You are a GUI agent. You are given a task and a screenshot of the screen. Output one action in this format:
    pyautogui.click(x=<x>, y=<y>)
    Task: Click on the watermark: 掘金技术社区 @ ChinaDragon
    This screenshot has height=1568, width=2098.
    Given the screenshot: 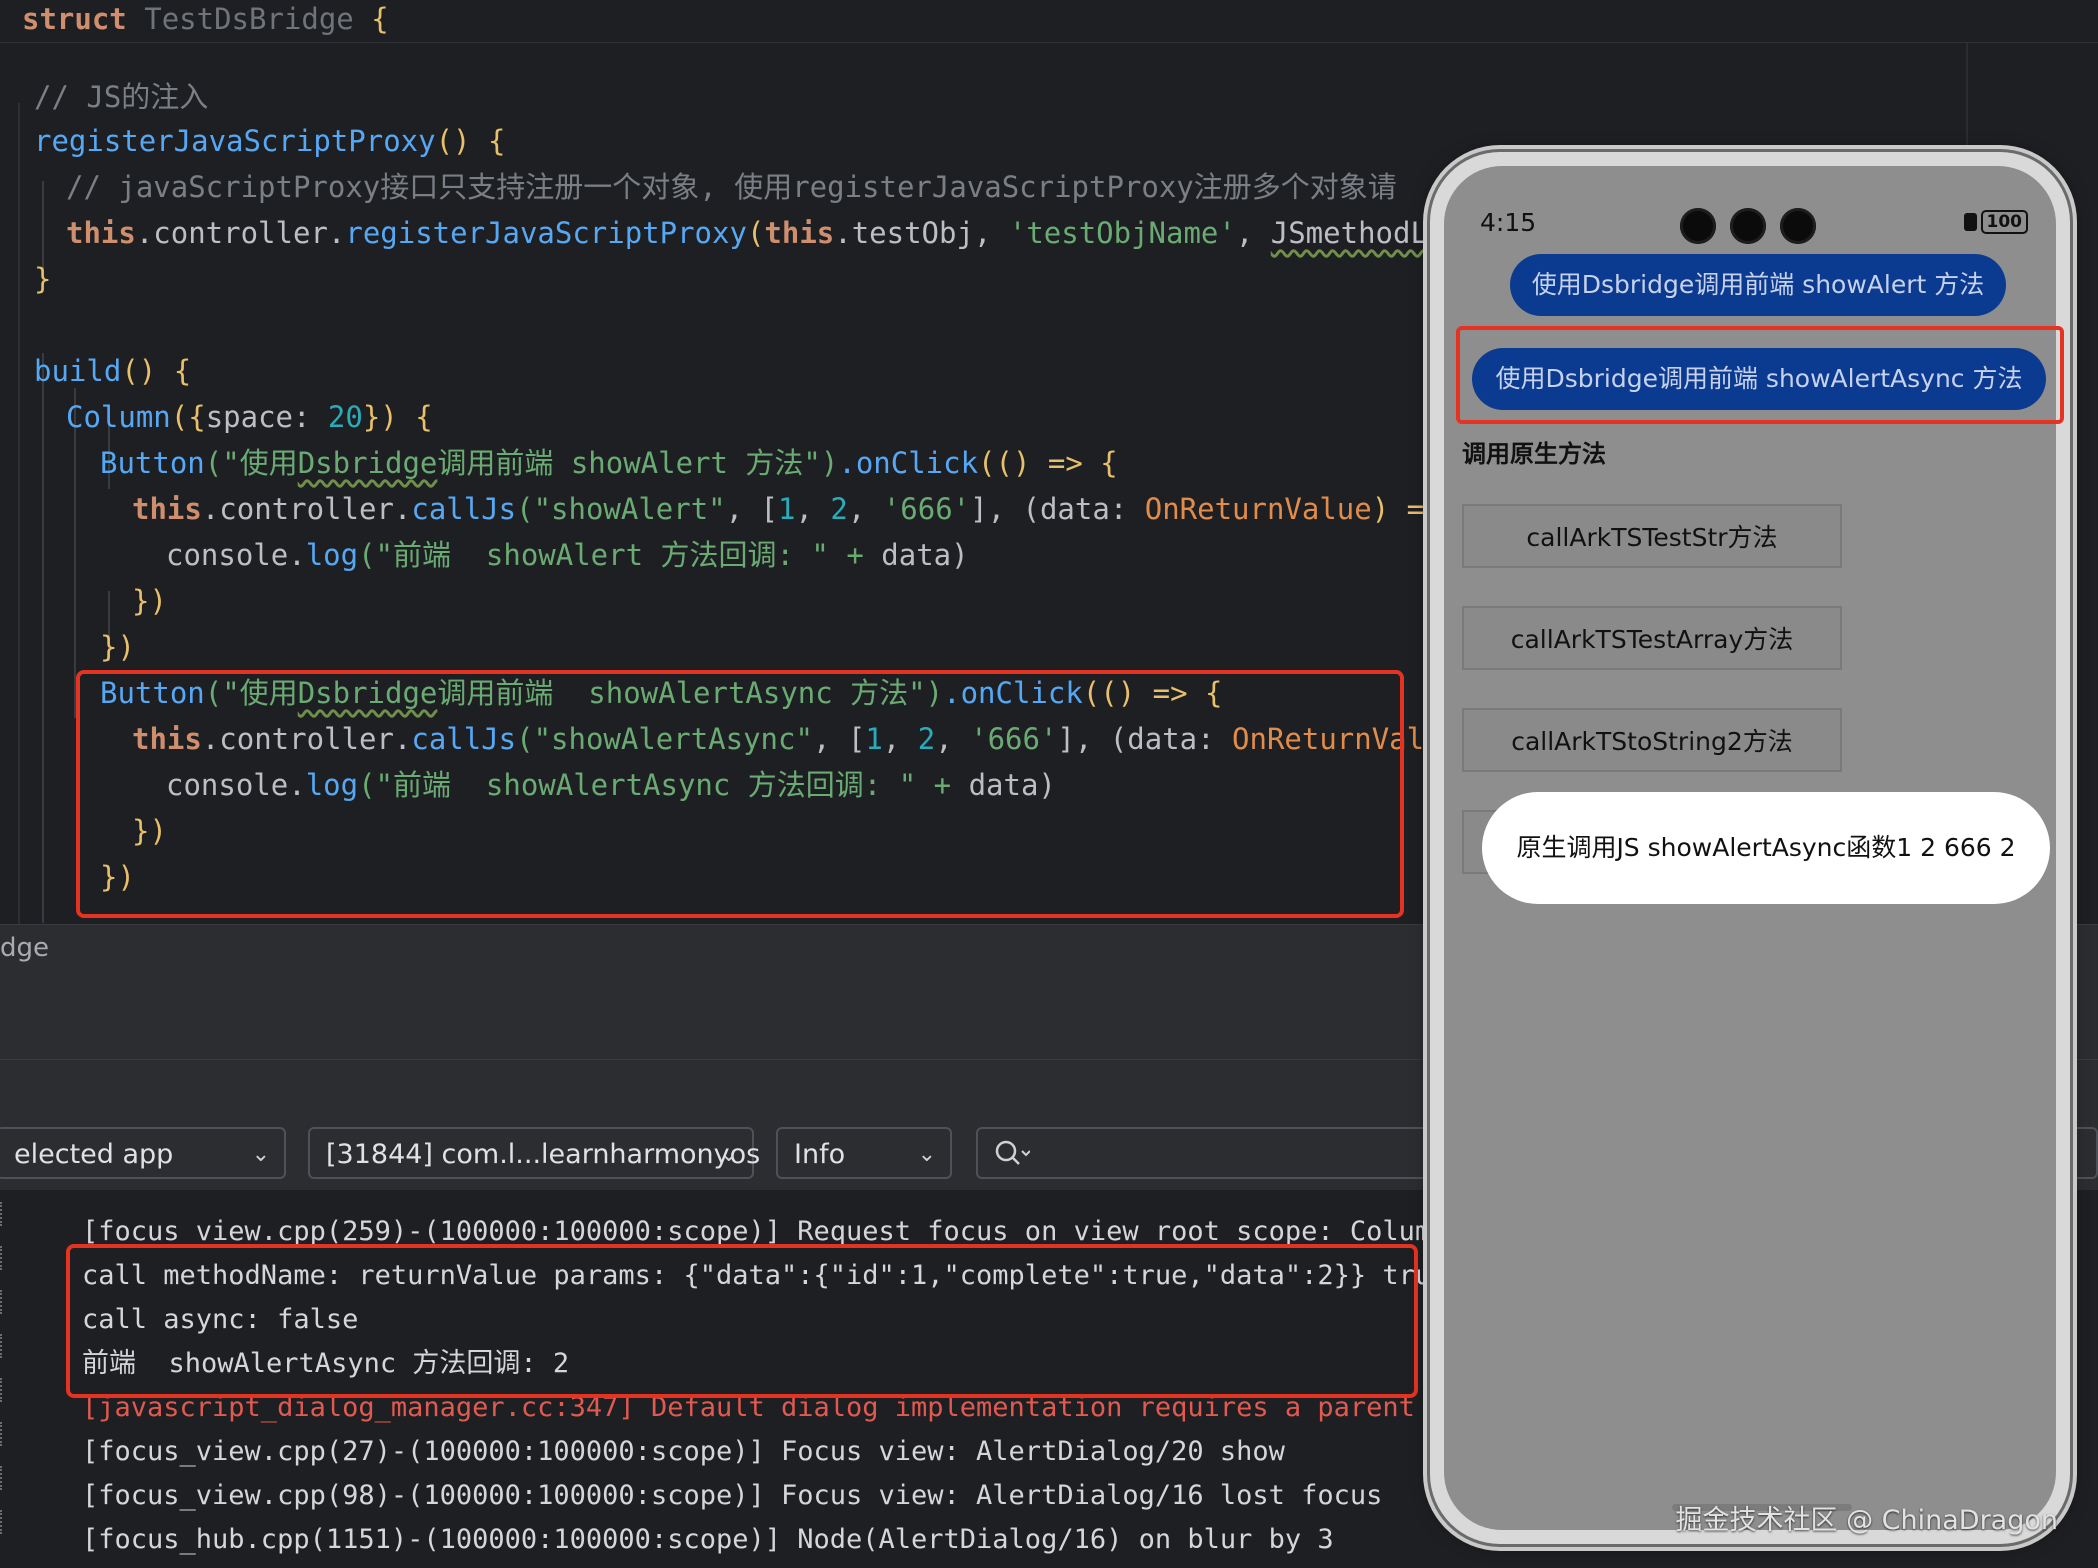 What is the action you would take?
    pyautogui.click(x=1867, y=1520)
    